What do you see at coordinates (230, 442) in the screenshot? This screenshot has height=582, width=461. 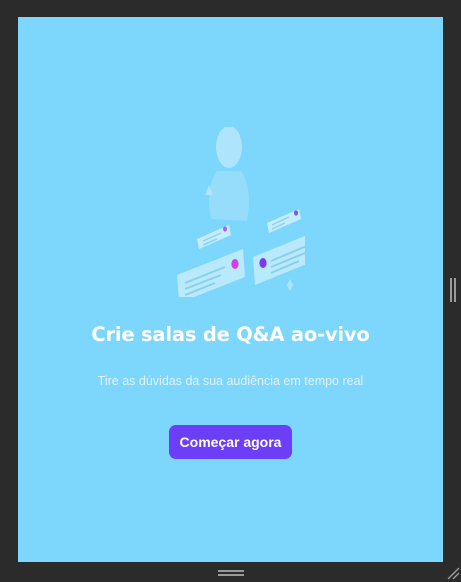 I see `start-now-button: Começar agora` at bounding box center [230, 442].